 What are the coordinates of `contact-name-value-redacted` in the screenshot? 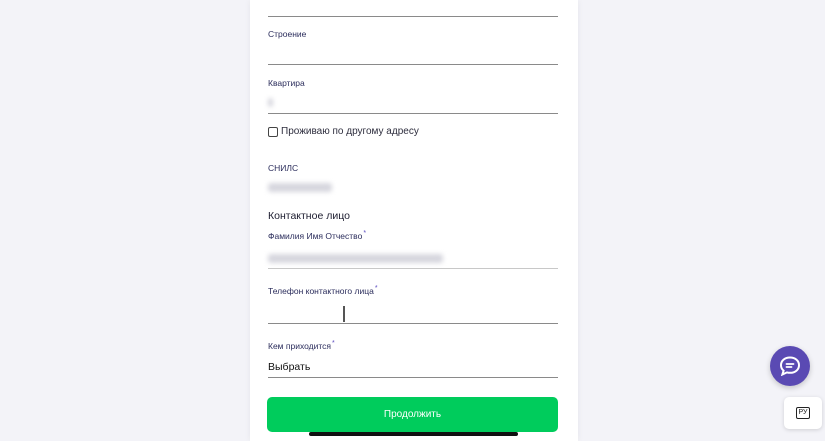 It's located at (355, 258).